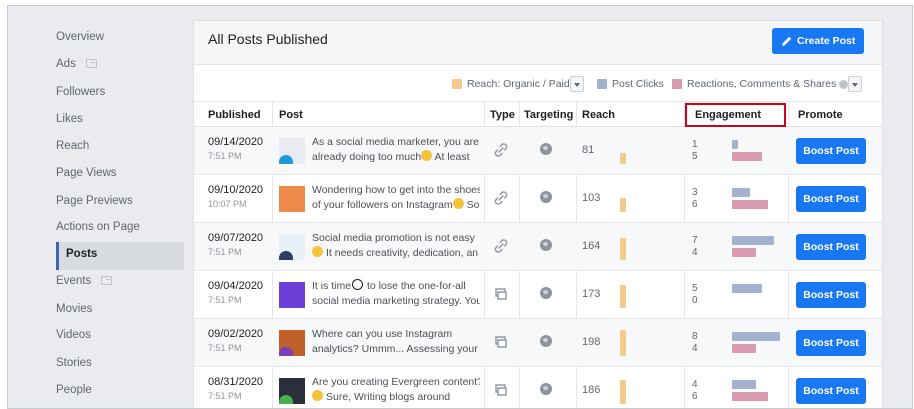  I want to click on sidebar-item-label: Page Previews, so click(94, 201).